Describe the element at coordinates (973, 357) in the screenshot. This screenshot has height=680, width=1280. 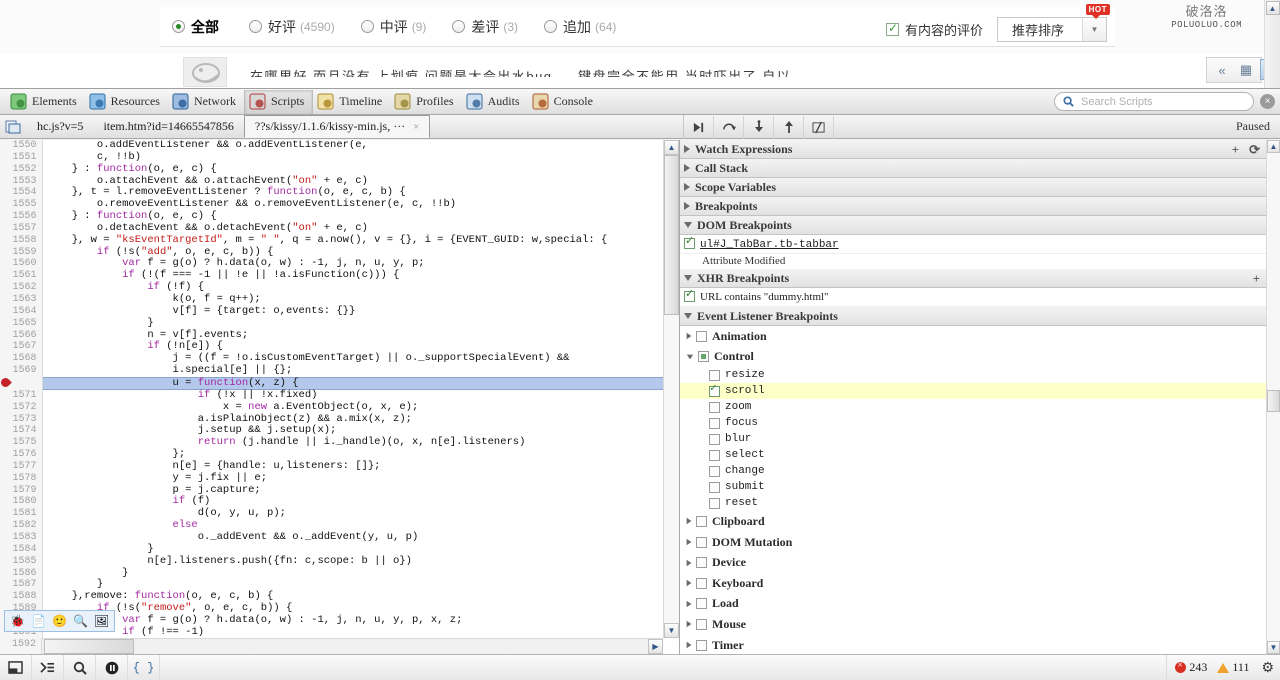
I see `event-category-control: Control` at that location.